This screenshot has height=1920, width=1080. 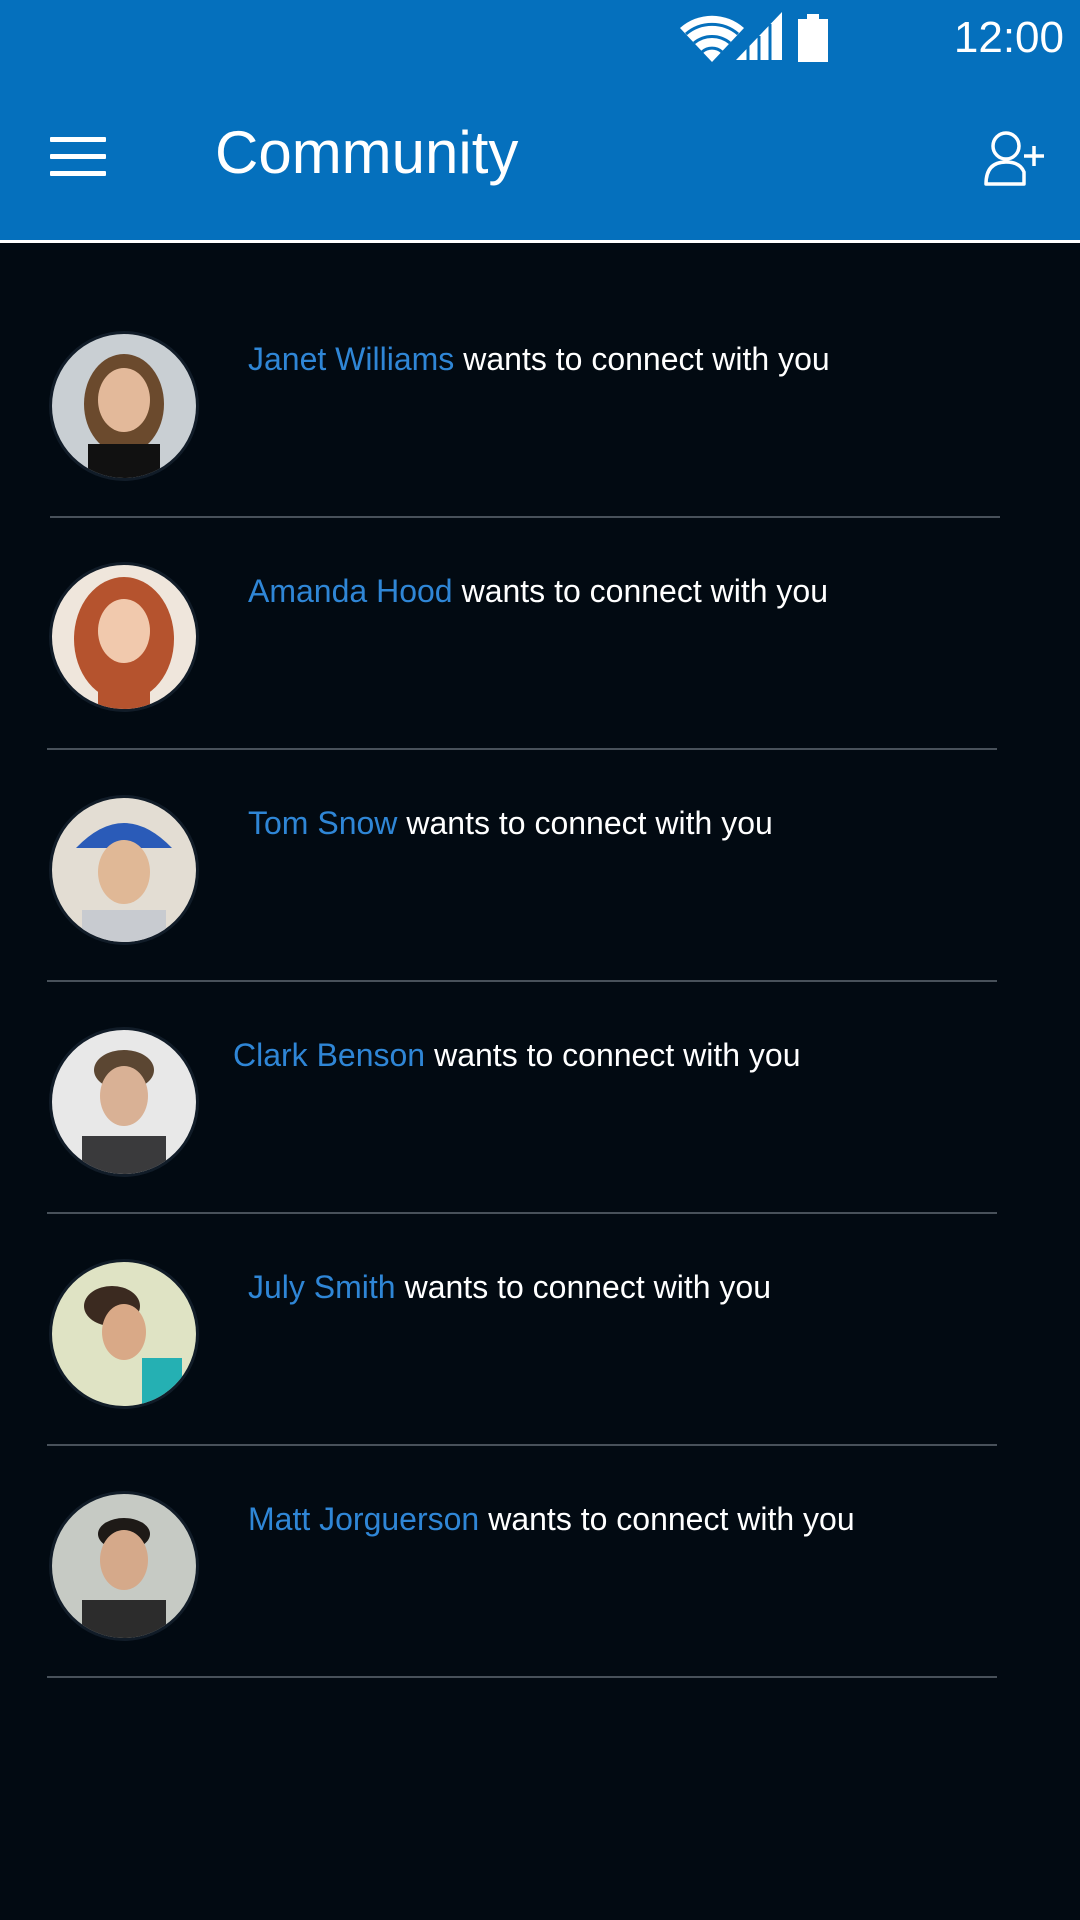 I want to click on list-item: Tom Snow wants to connect with you, so click(x=540, y=824).